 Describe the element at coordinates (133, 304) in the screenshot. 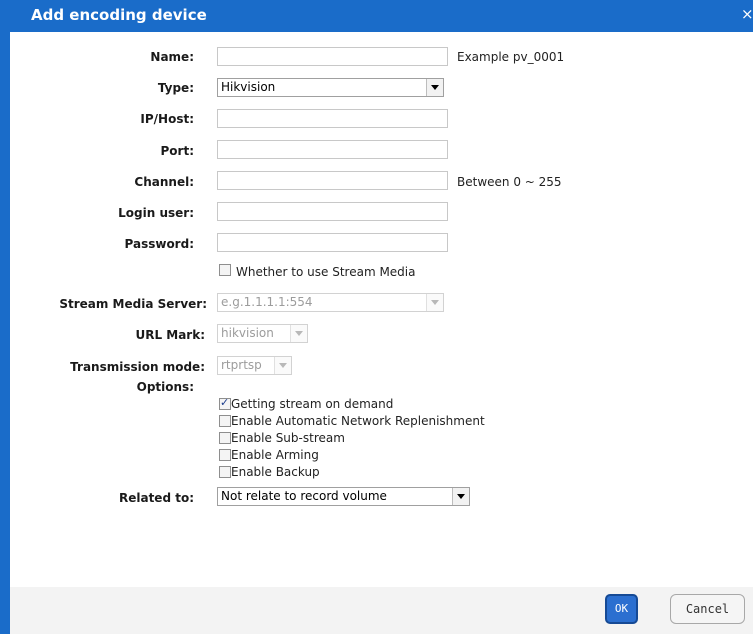

I see `stream-media-server-label: Stream Media Server:` at that location.